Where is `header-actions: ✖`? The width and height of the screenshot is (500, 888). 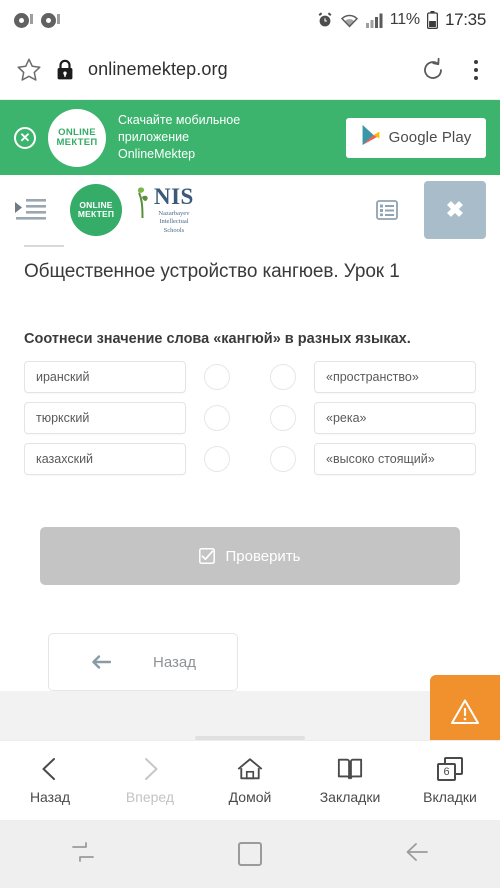
header-actions: ✖ is located at coordinates (431, 210).